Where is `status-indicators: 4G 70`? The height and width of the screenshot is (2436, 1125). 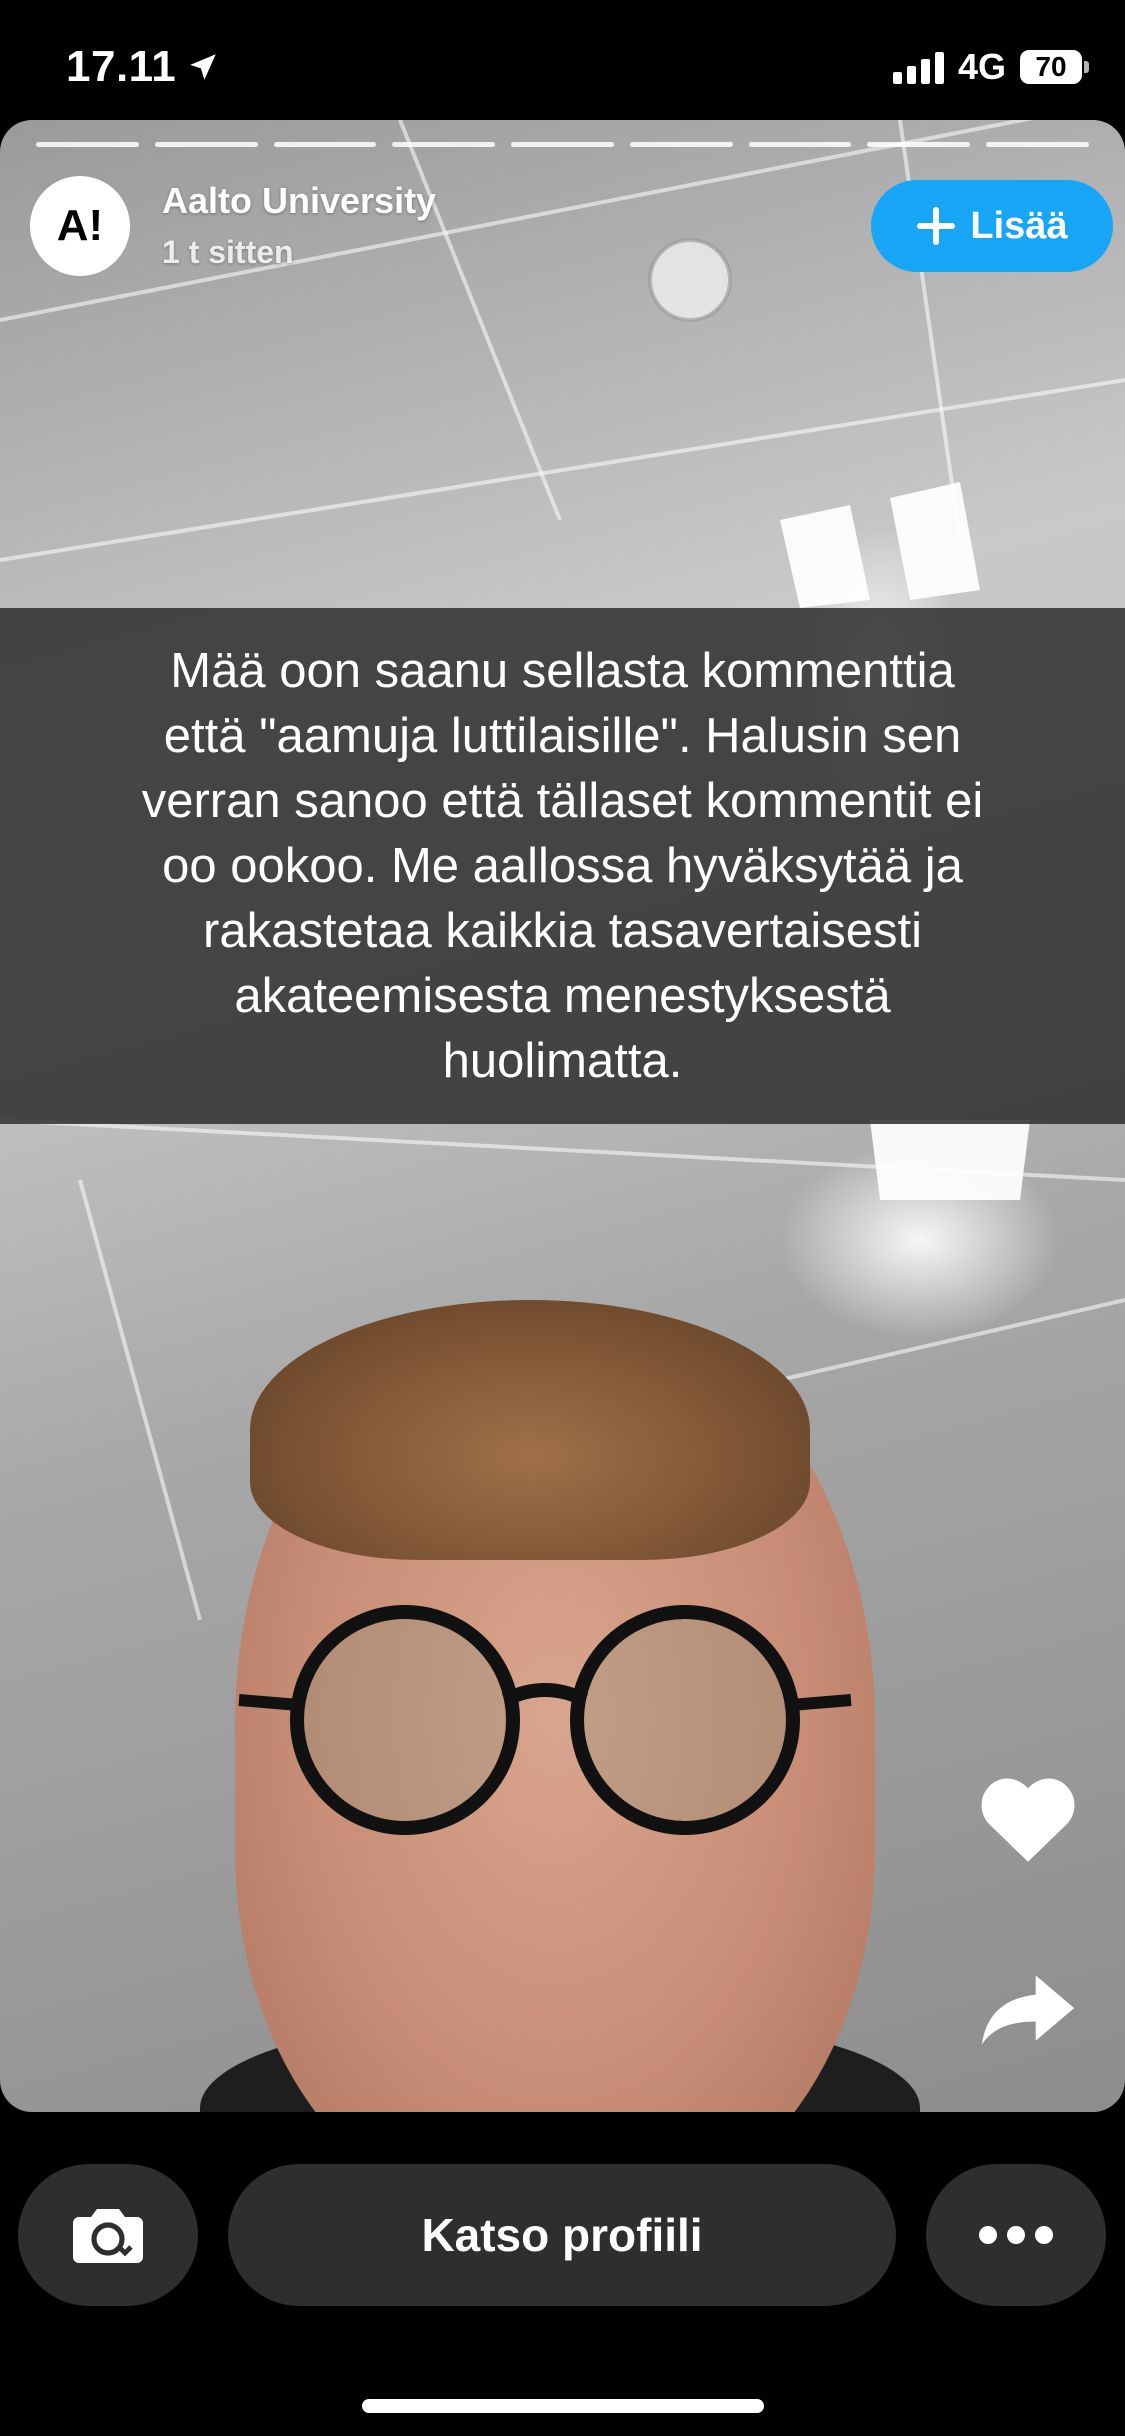
status-indicators: 4G 70 is located at coordinates (990, 67).